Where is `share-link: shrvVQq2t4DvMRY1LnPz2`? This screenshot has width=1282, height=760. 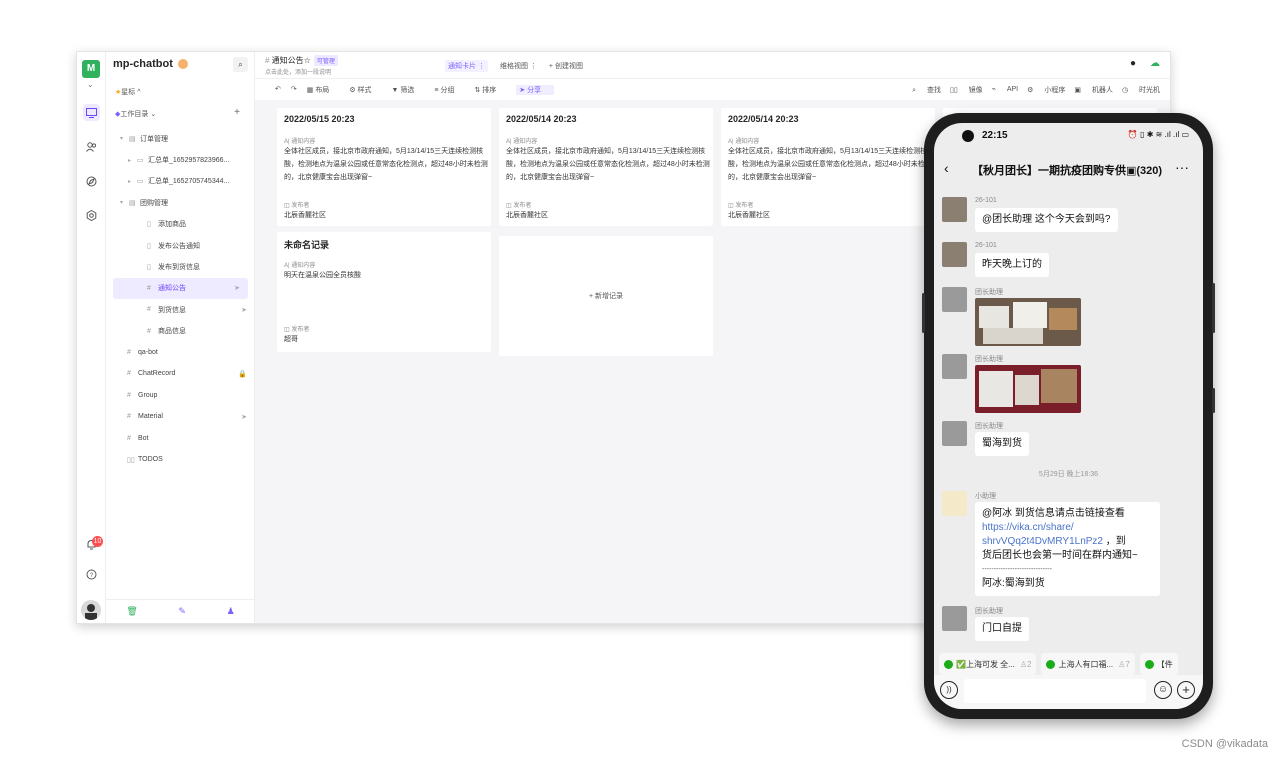 share-link: shrvVQq2t4DvMRY1LnPz2 is located at coordinates (1042, 541).